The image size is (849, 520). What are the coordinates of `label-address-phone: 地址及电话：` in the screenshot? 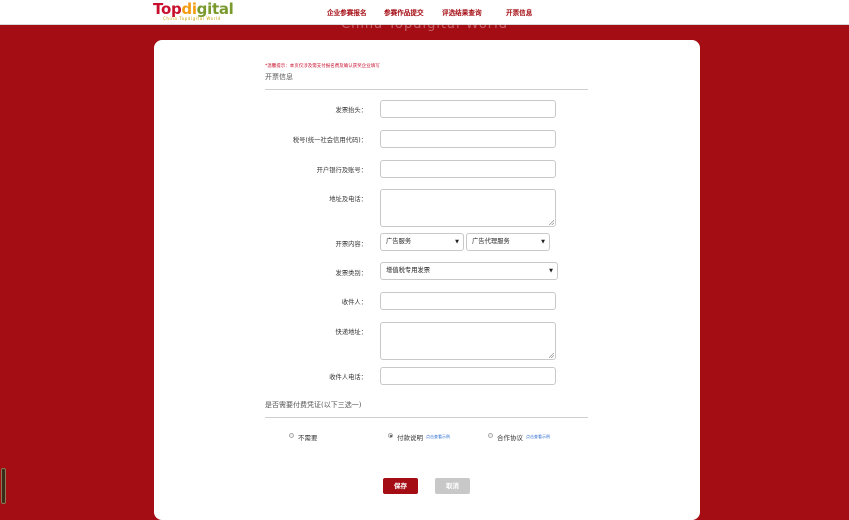 It's located at (348, 199).